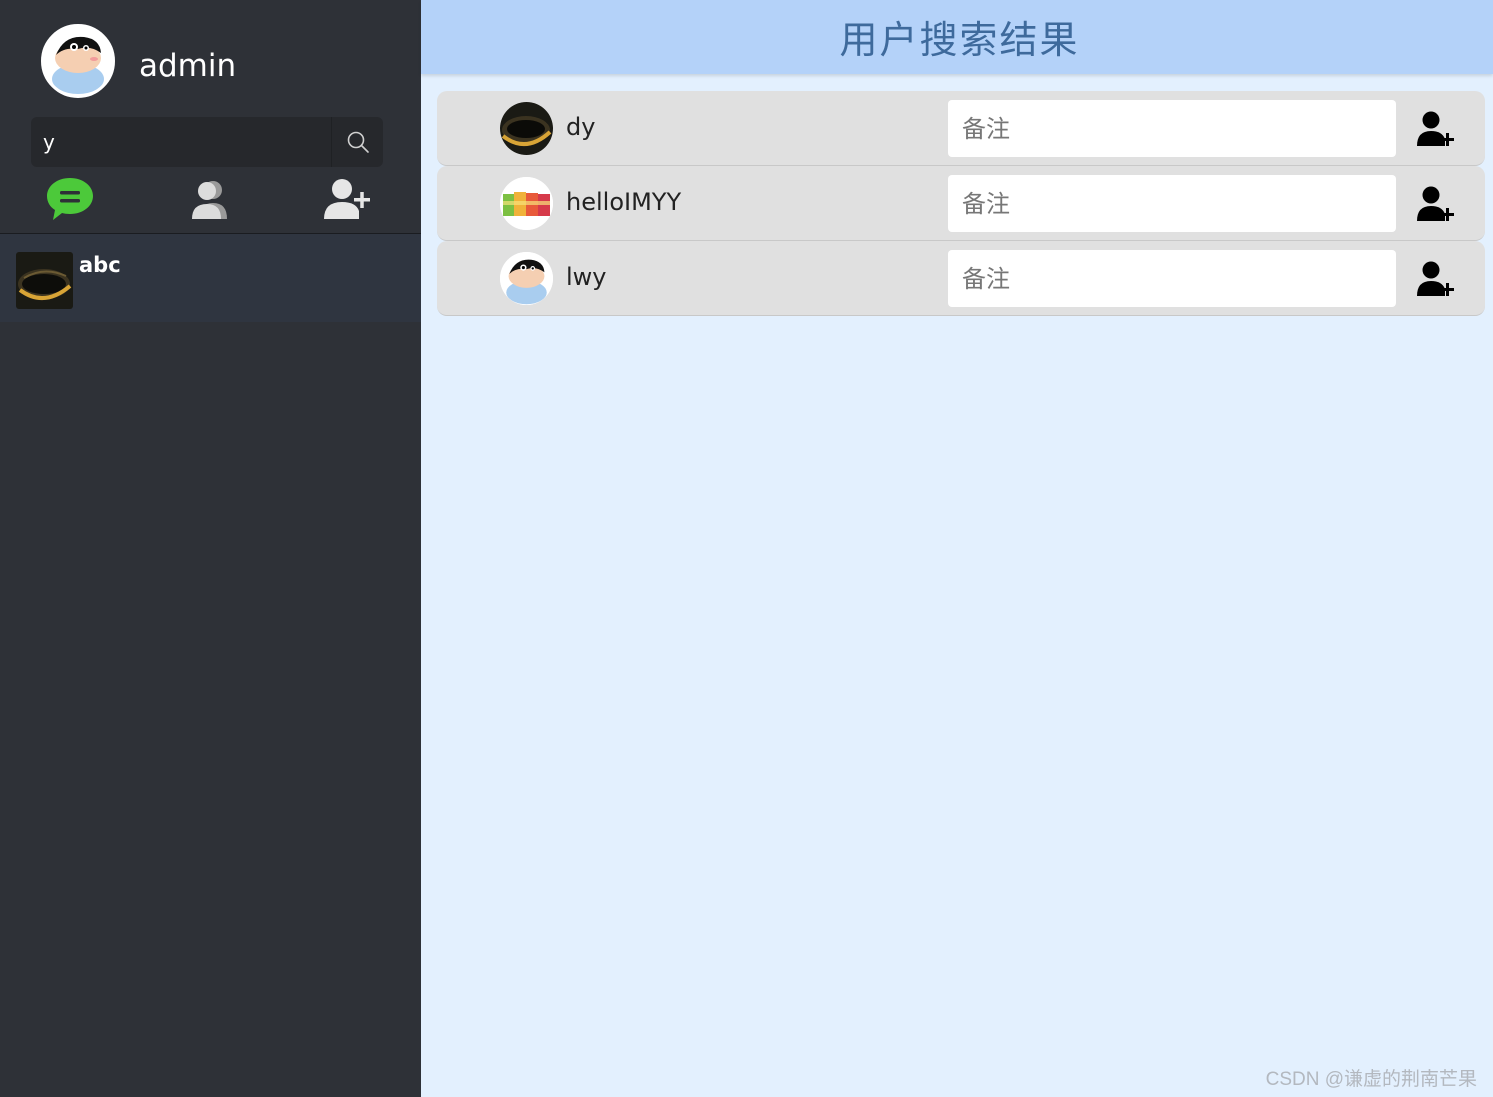 This screenshot has width=1493, height=1097. I want to click on contact-avatar, so click(44, 280).